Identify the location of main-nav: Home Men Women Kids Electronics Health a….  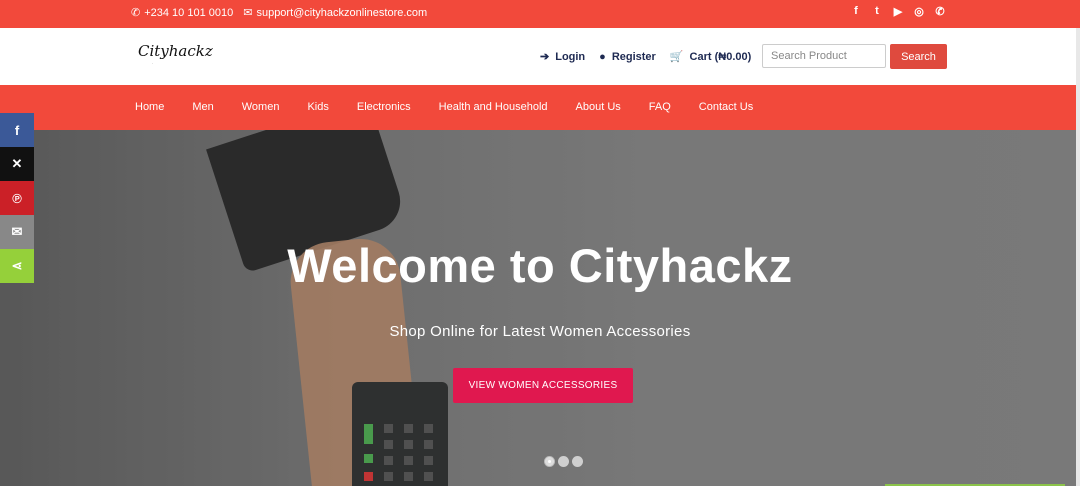
(540, 107).